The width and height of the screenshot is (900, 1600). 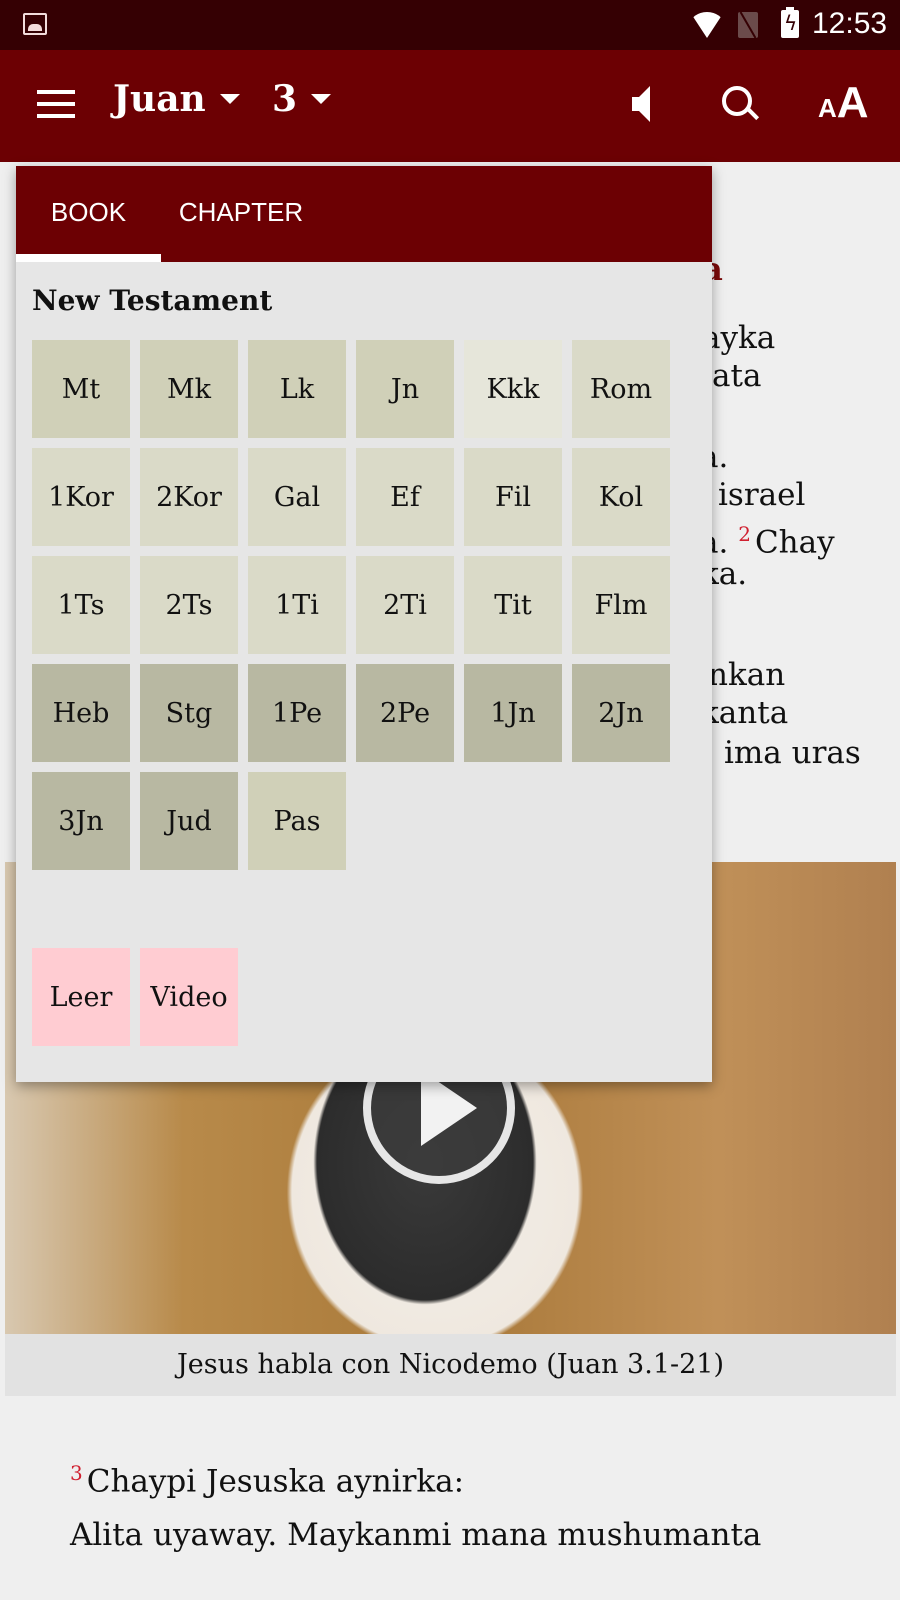 I want to click on verse-line: ima uras, so click(x=792, y=753).